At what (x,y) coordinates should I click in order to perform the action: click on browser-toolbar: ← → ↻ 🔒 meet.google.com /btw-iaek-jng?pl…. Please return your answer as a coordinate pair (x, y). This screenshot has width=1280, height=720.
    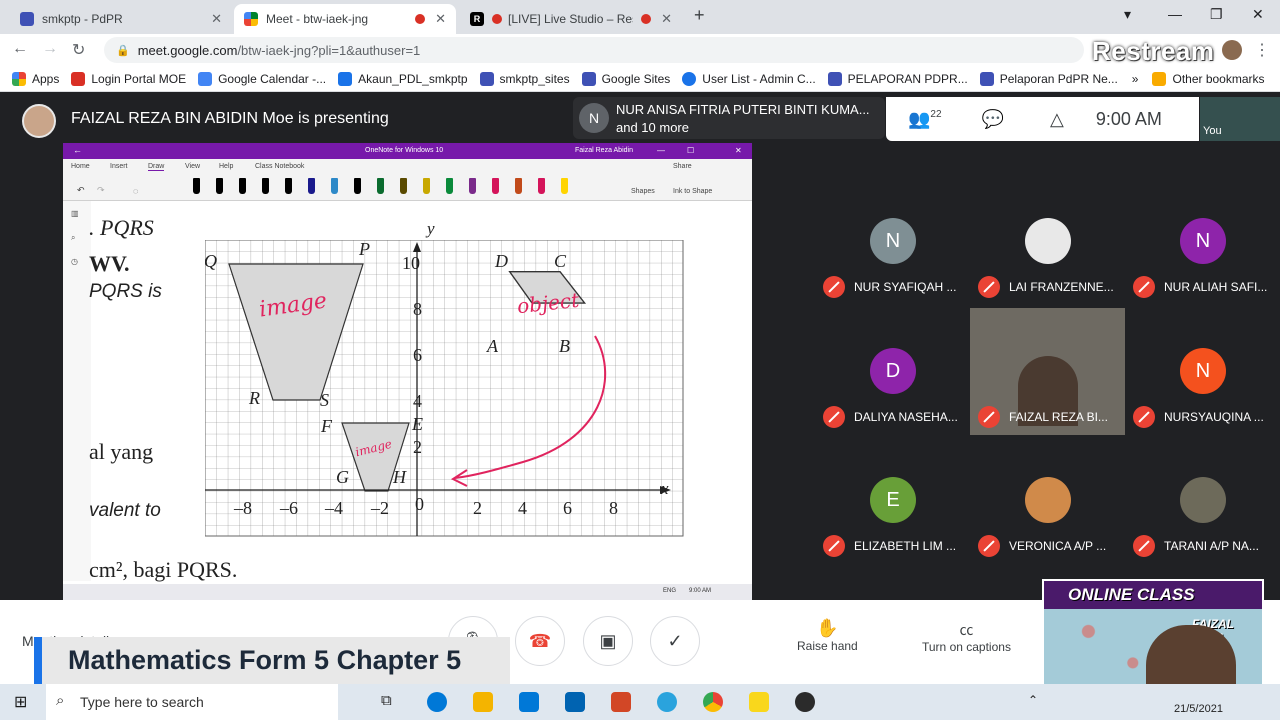
    Looking at the image, I should click on (640, 50).